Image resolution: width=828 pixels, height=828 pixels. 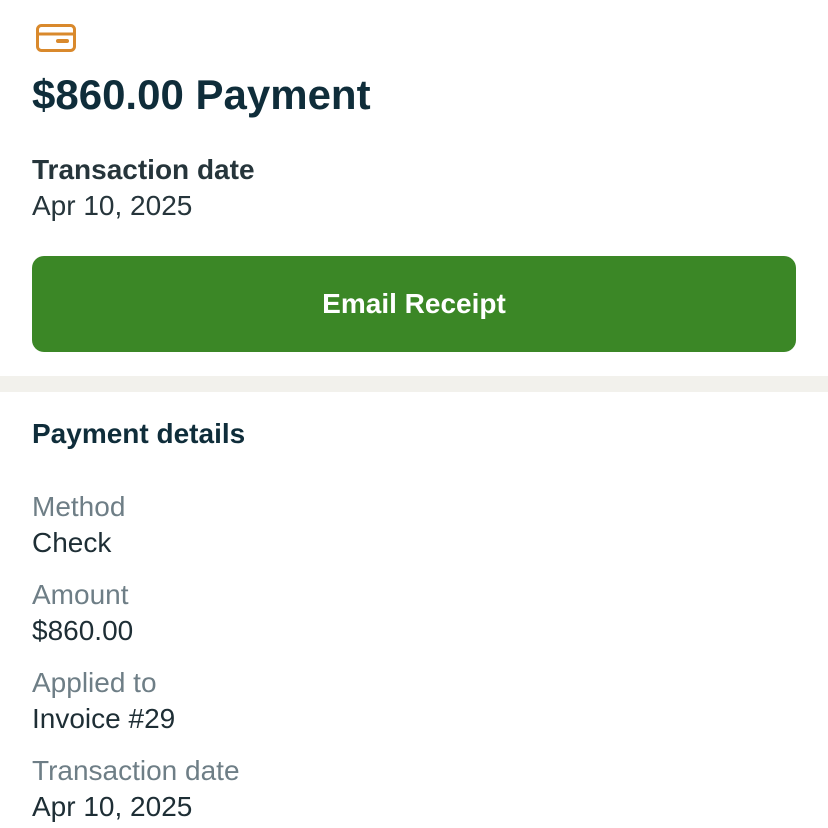 I want to click on amount-value: $860.00, so click(x=83, y=630).